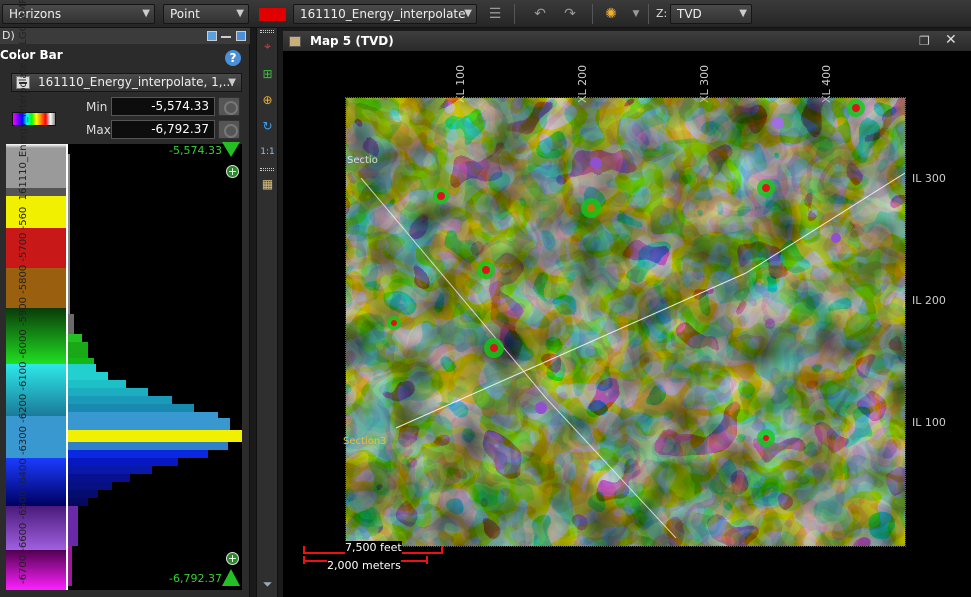 The height and width of the screenshot is (597, 971). What do you see at coordinates (229, 106) in the screenshot?
I see `min-reset-button` at bounding box center [229, 106].